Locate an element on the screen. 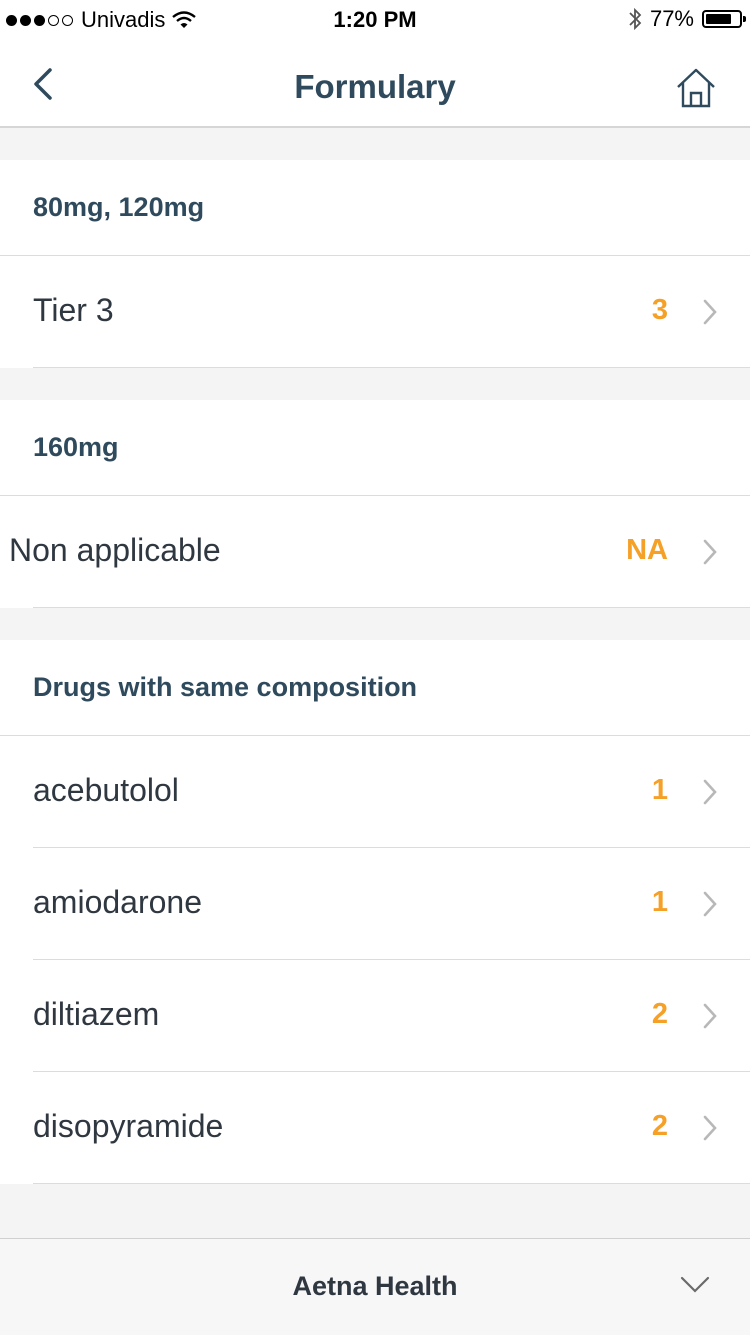 The width and height of the screenshot is (750, 1335). bluetooth-icon is located at coordinates (635, 19).